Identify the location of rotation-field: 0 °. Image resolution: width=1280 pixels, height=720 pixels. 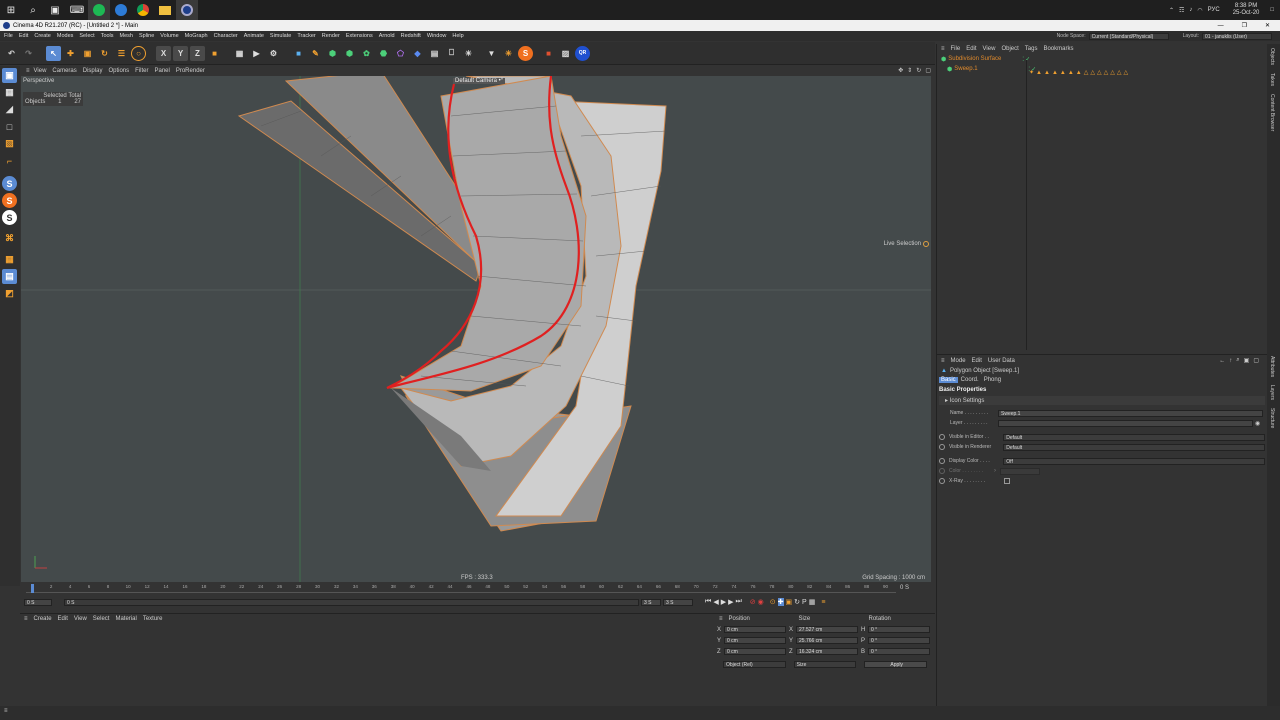
(899, 640).